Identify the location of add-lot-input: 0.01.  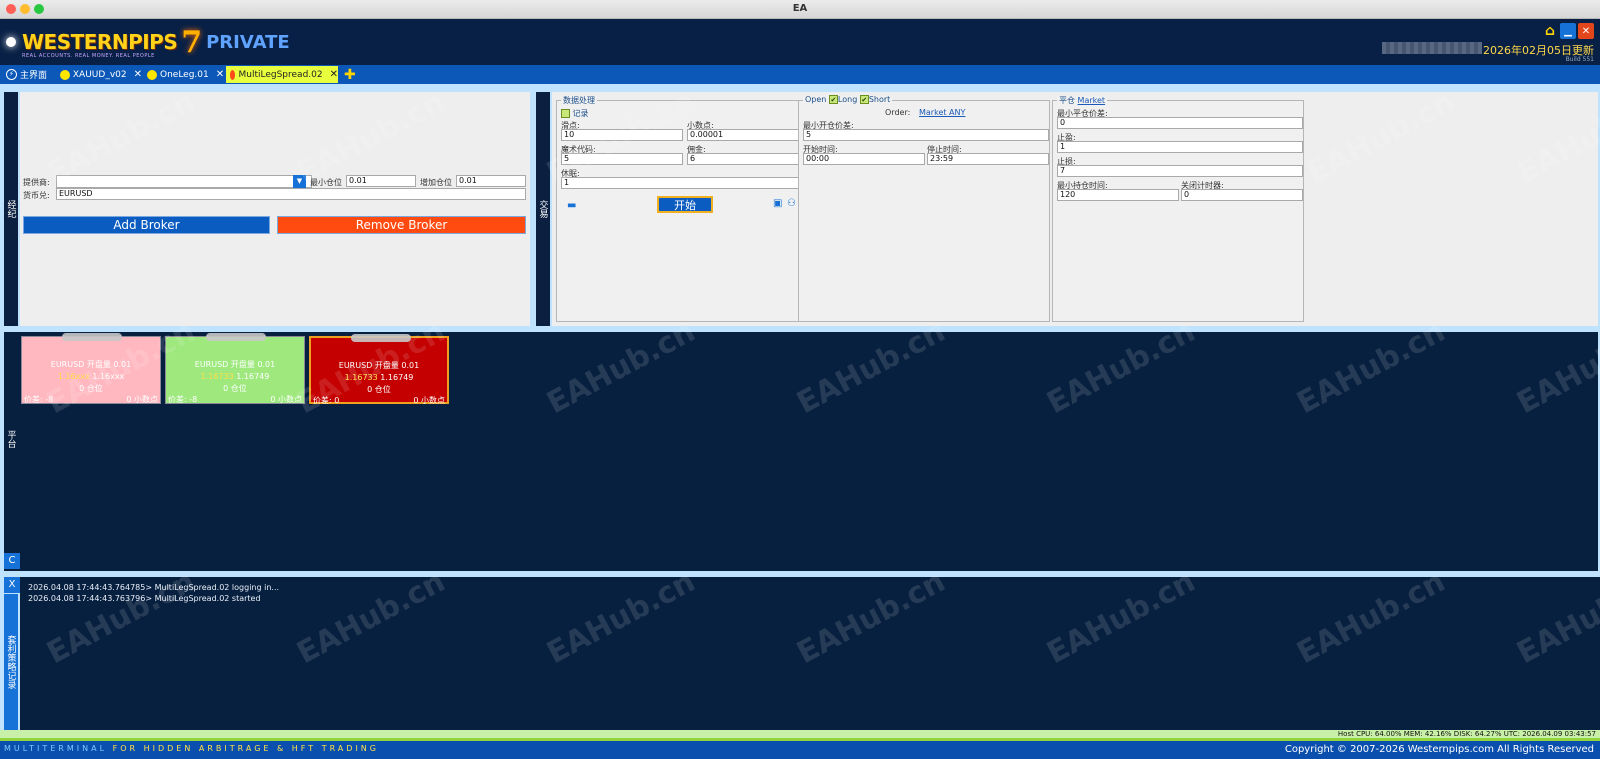
(491, 181).